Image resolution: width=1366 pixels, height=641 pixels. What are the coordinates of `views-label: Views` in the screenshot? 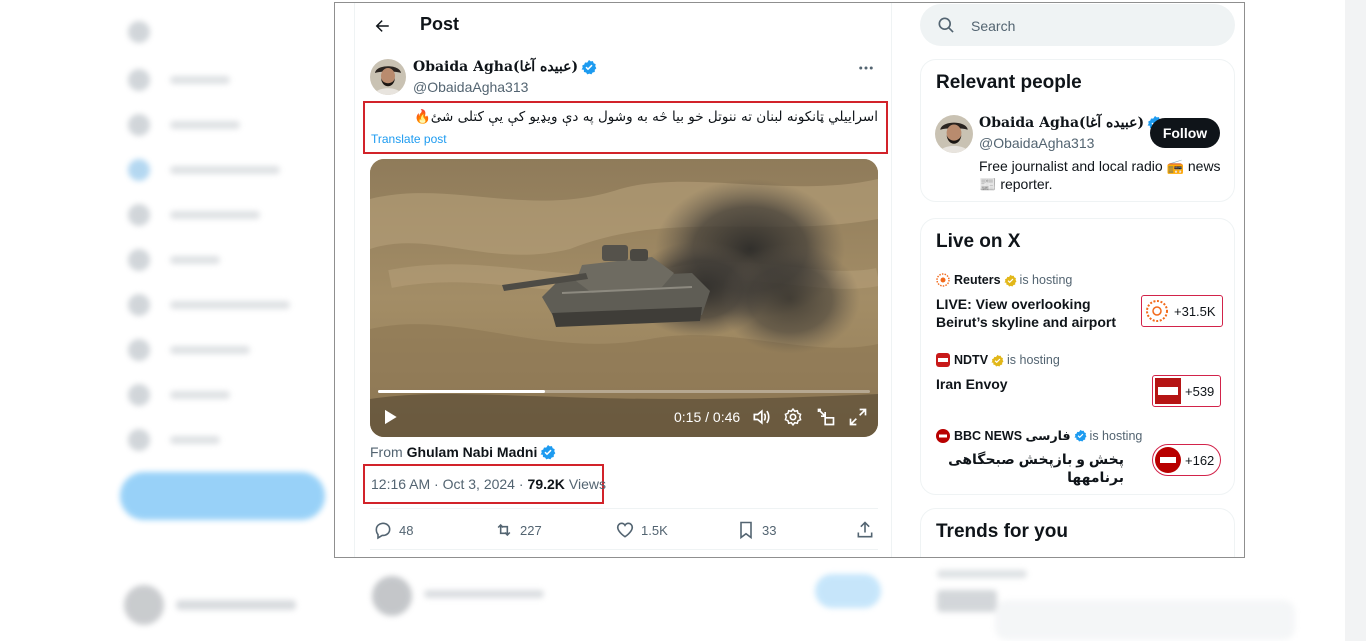 It's located at (587, 484).